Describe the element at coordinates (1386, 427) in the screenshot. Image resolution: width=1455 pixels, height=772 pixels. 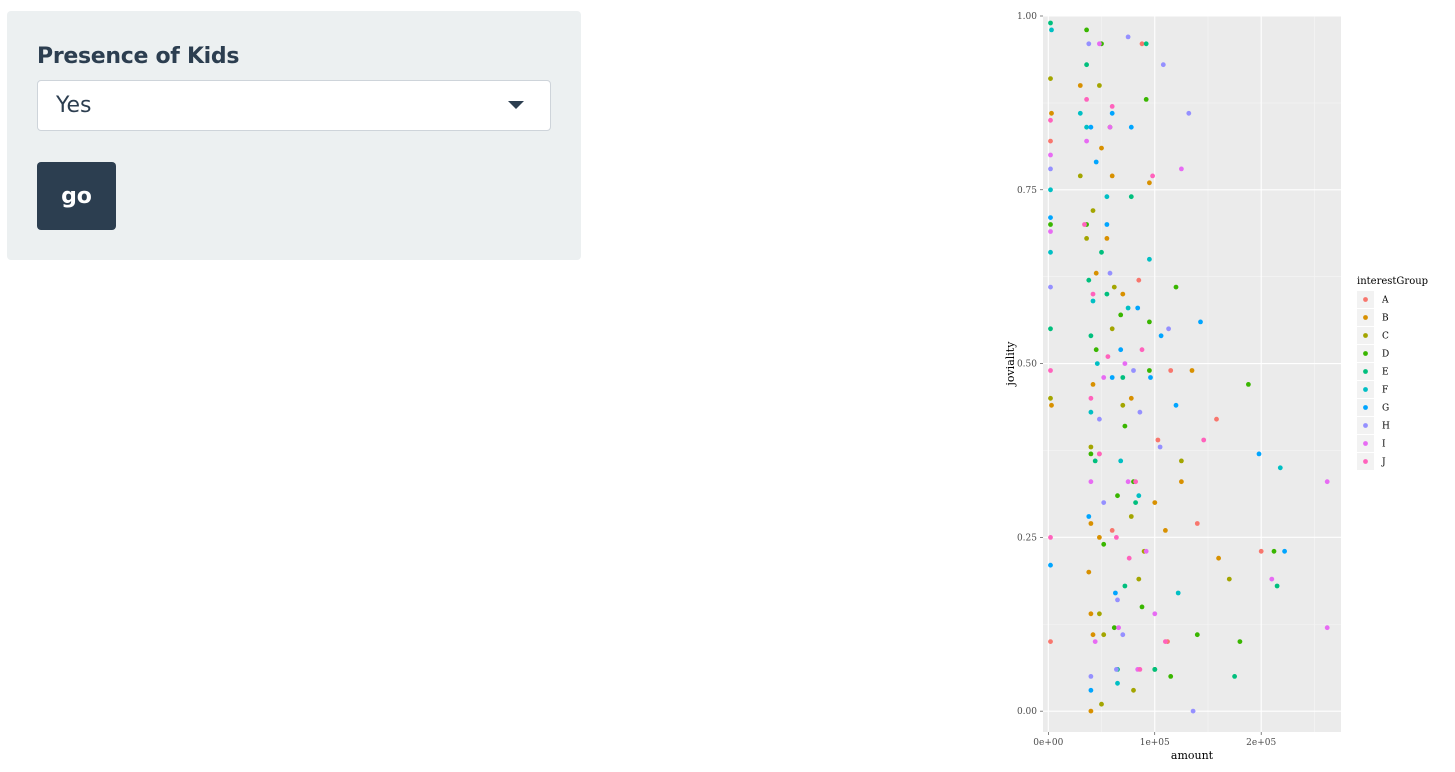
I see `legend-label-H: H` at that location.